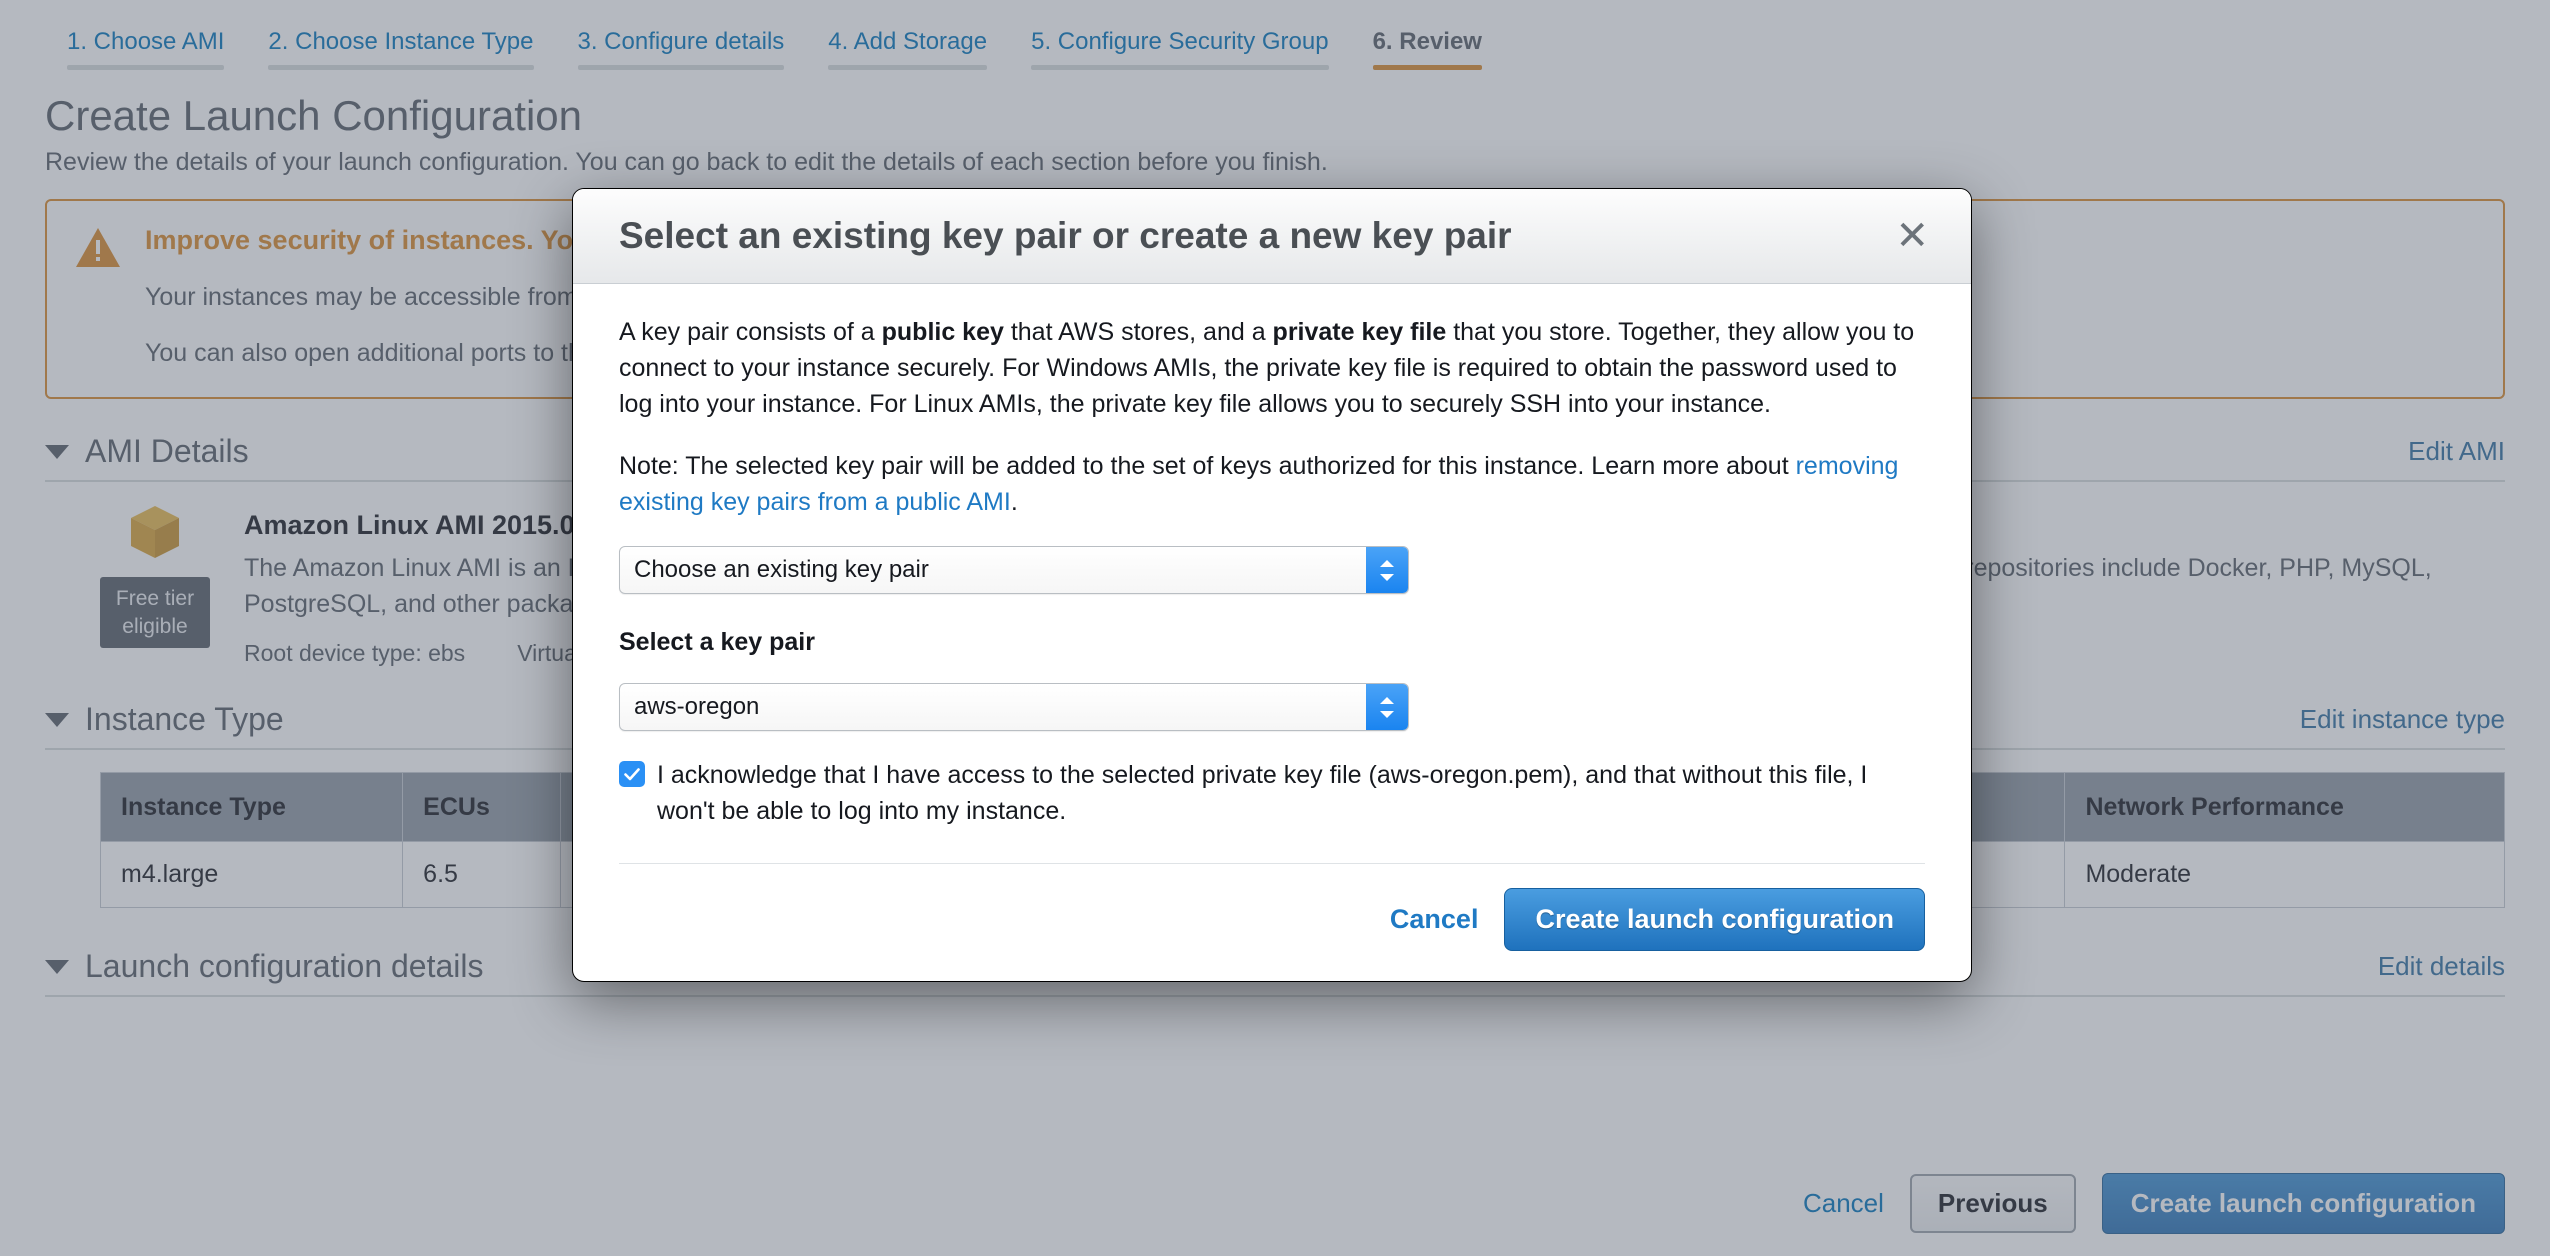 Image resolution: width=2550 pixels, height=1256 pixels. What do you see at coordinates (167, 451) in the screenshot?
I see `ami-details-title: AMI Details` at bounding box center [167, 451].